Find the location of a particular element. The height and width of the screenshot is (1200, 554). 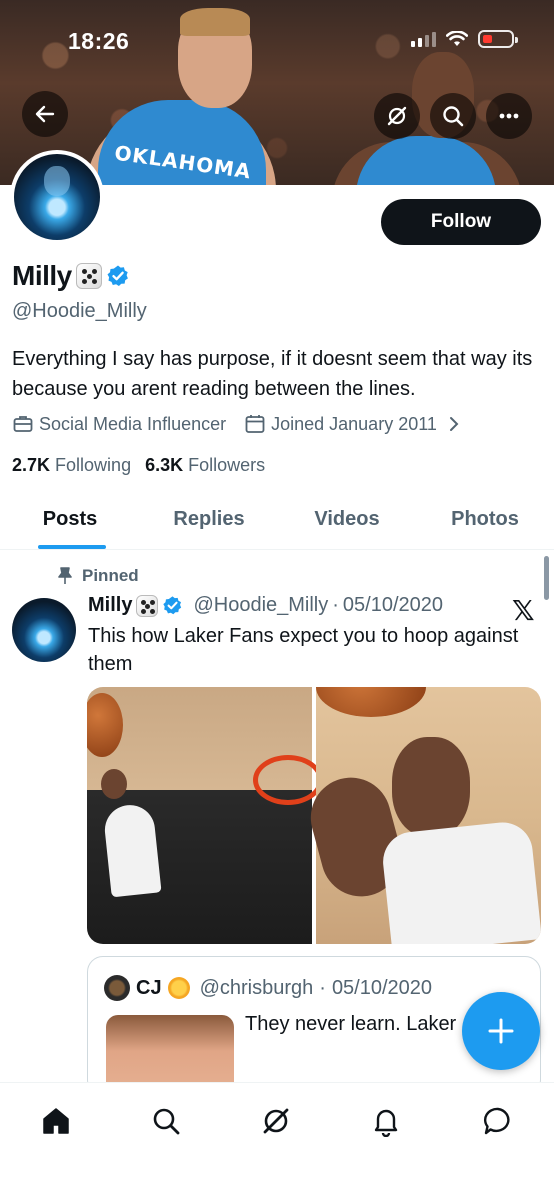

bell-icon is located at coordinates (386, 1123).